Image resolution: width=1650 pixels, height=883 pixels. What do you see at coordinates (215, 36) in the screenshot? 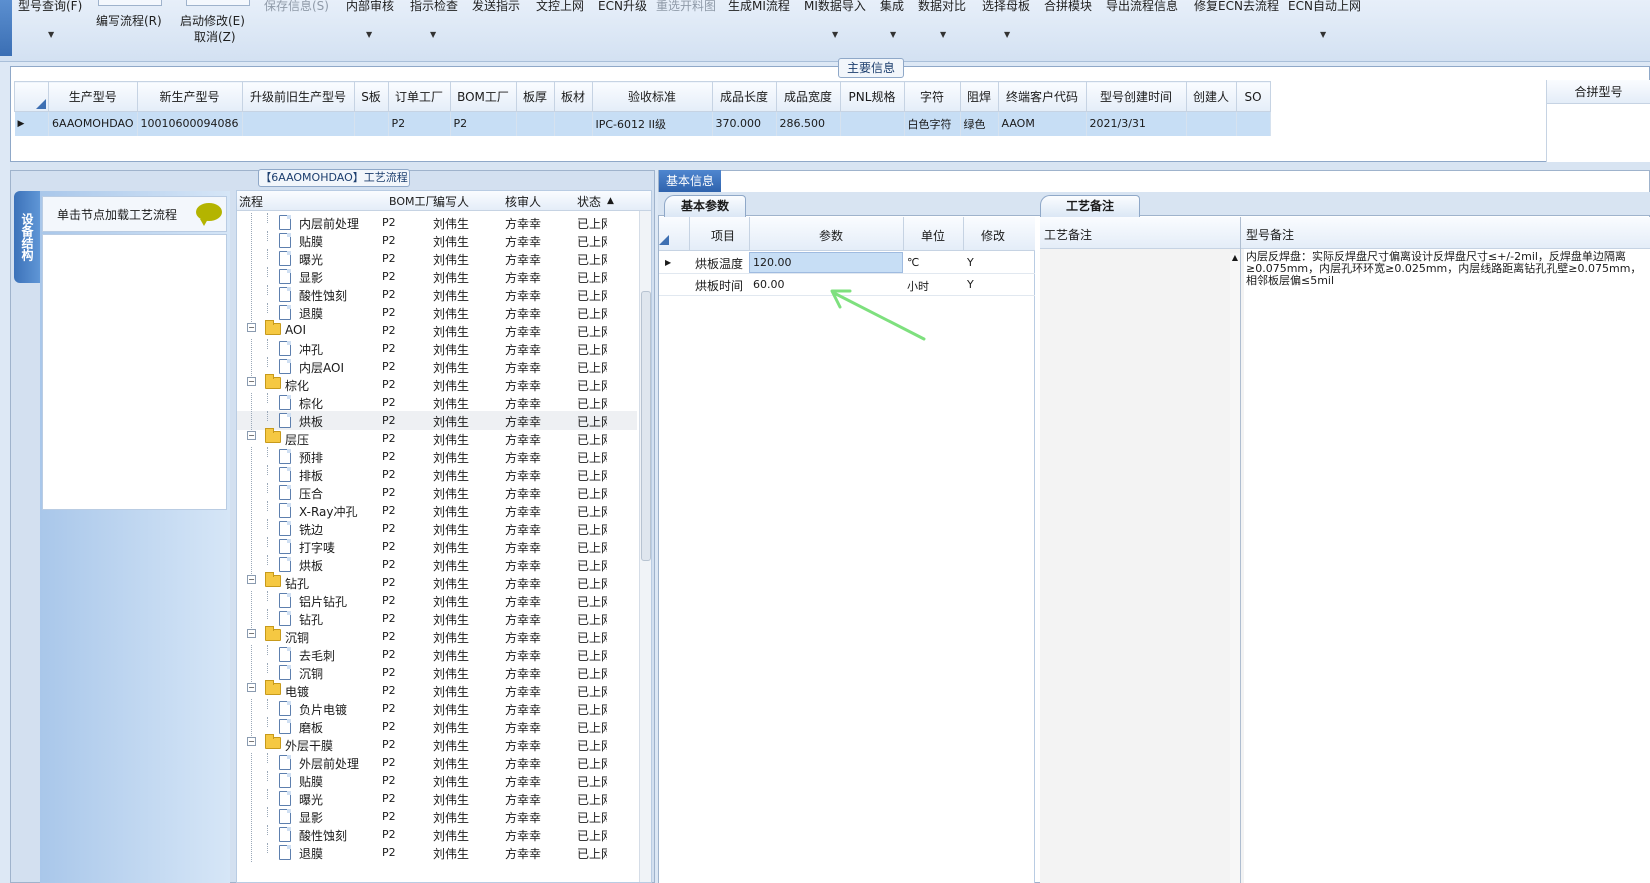
I see `cancel-button: 取消(Z)` at bounding box center [215, 36].